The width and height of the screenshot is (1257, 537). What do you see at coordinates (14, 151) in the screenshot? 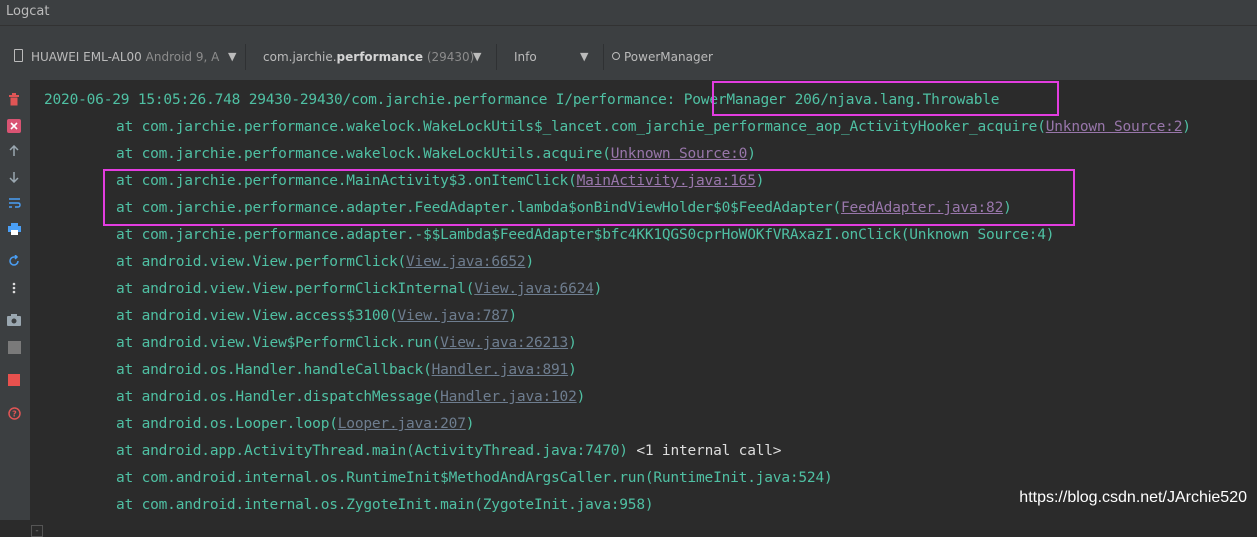
I see `scroll-up-icon` at bounding box center [14, 151].